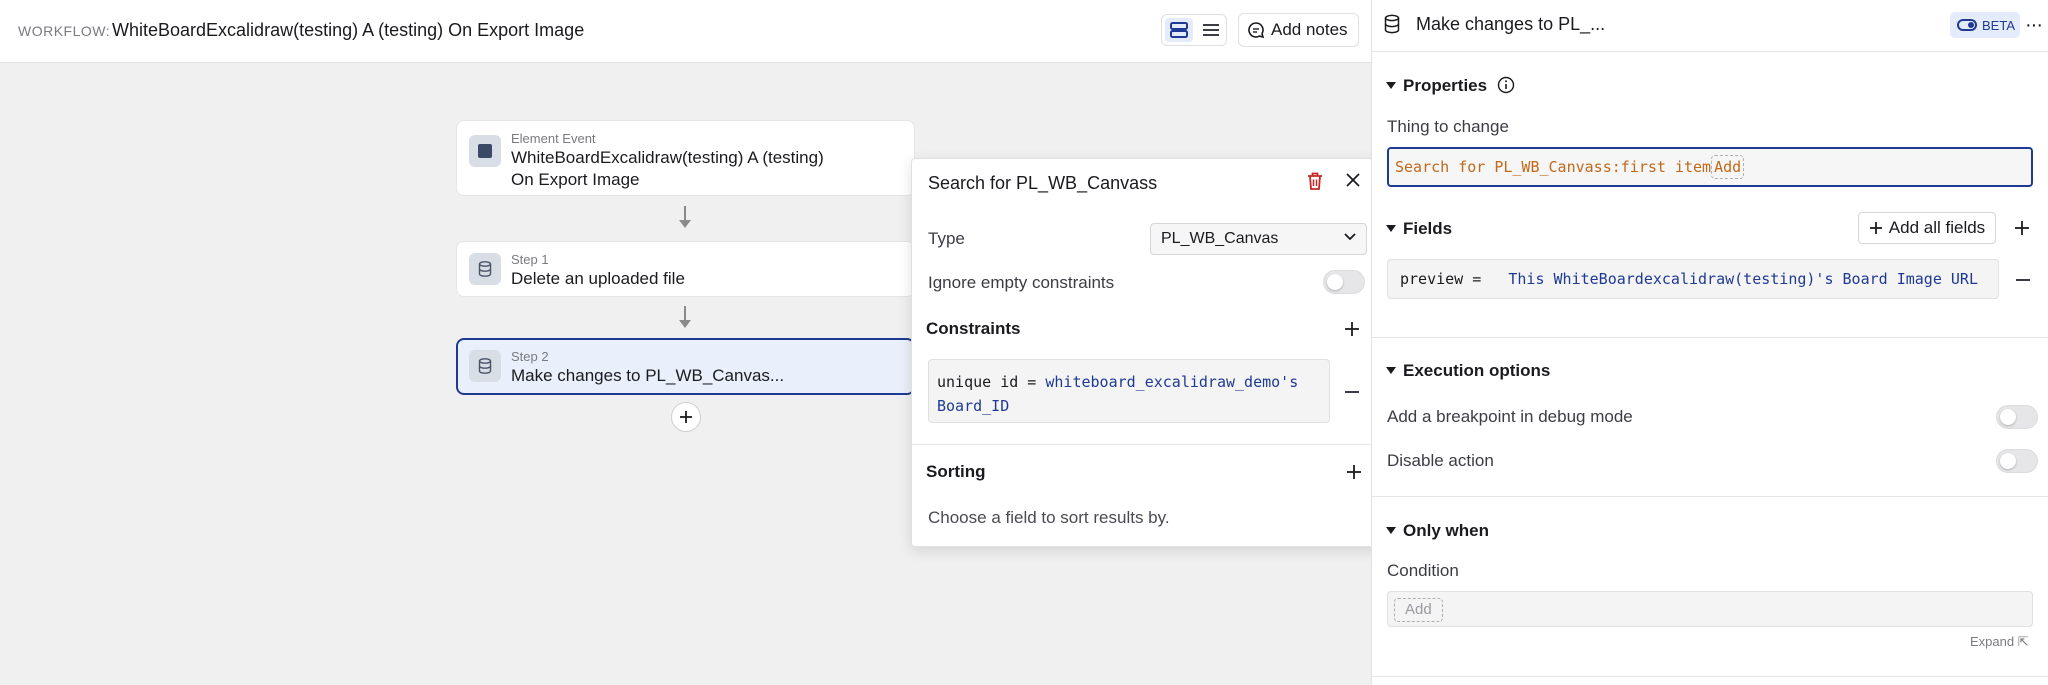 Image resolution: width=2048 pixels, height=685 pixels. Describe the element at coordinates (1428, 228) in the screenshot. I see `fields-title: Fields` at that location.